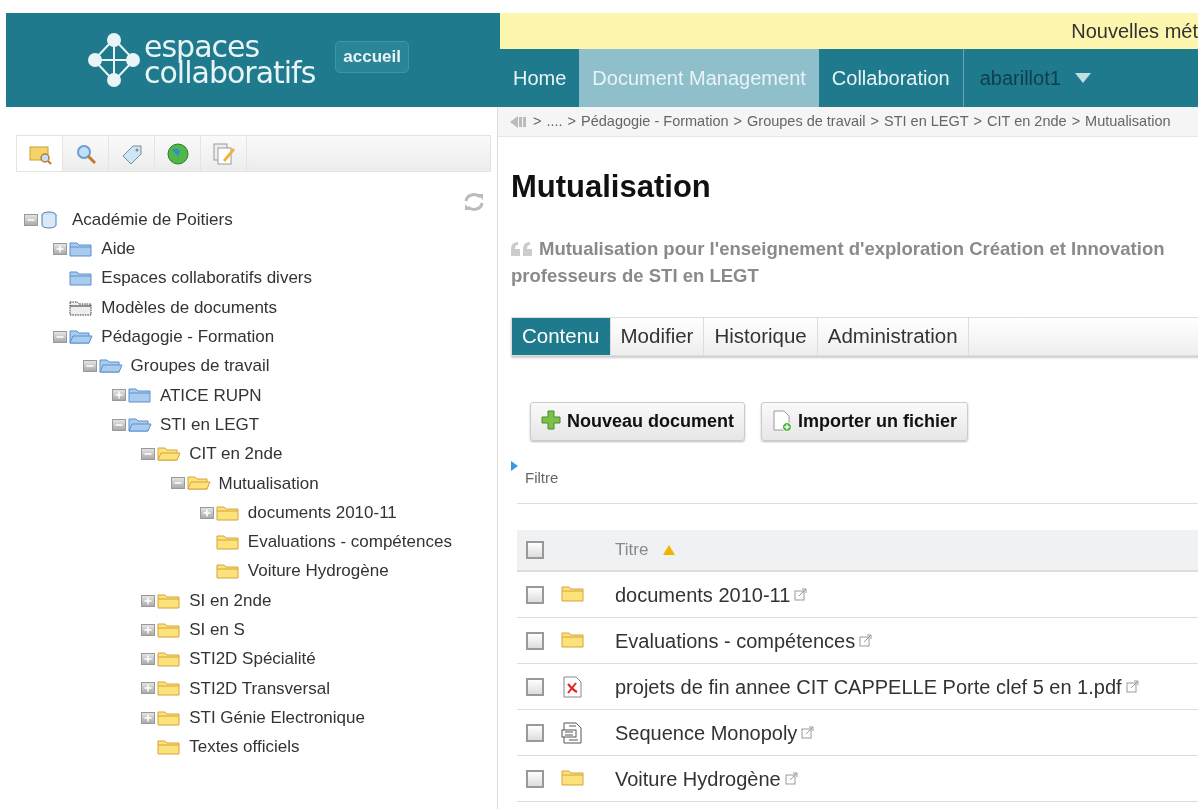  I want to click on tree-item: STI Génie Electronique, so click(277, 717).